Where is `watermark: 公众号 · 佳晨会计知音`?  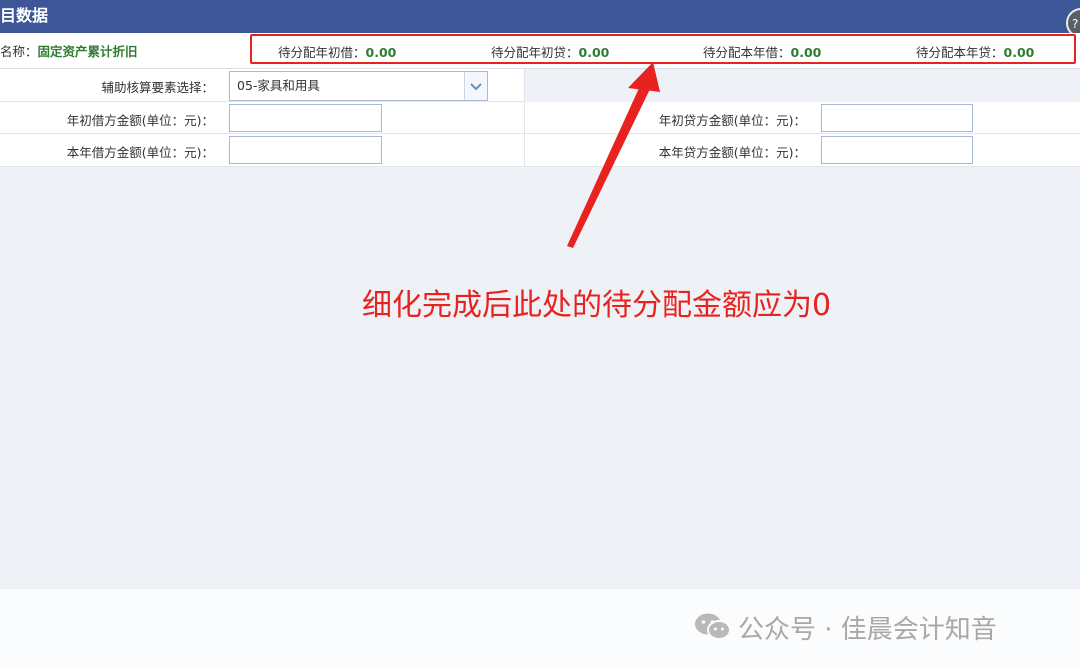
watermark: 公众号 · 佳晨会计知音 is located at coordinates (845, 629).